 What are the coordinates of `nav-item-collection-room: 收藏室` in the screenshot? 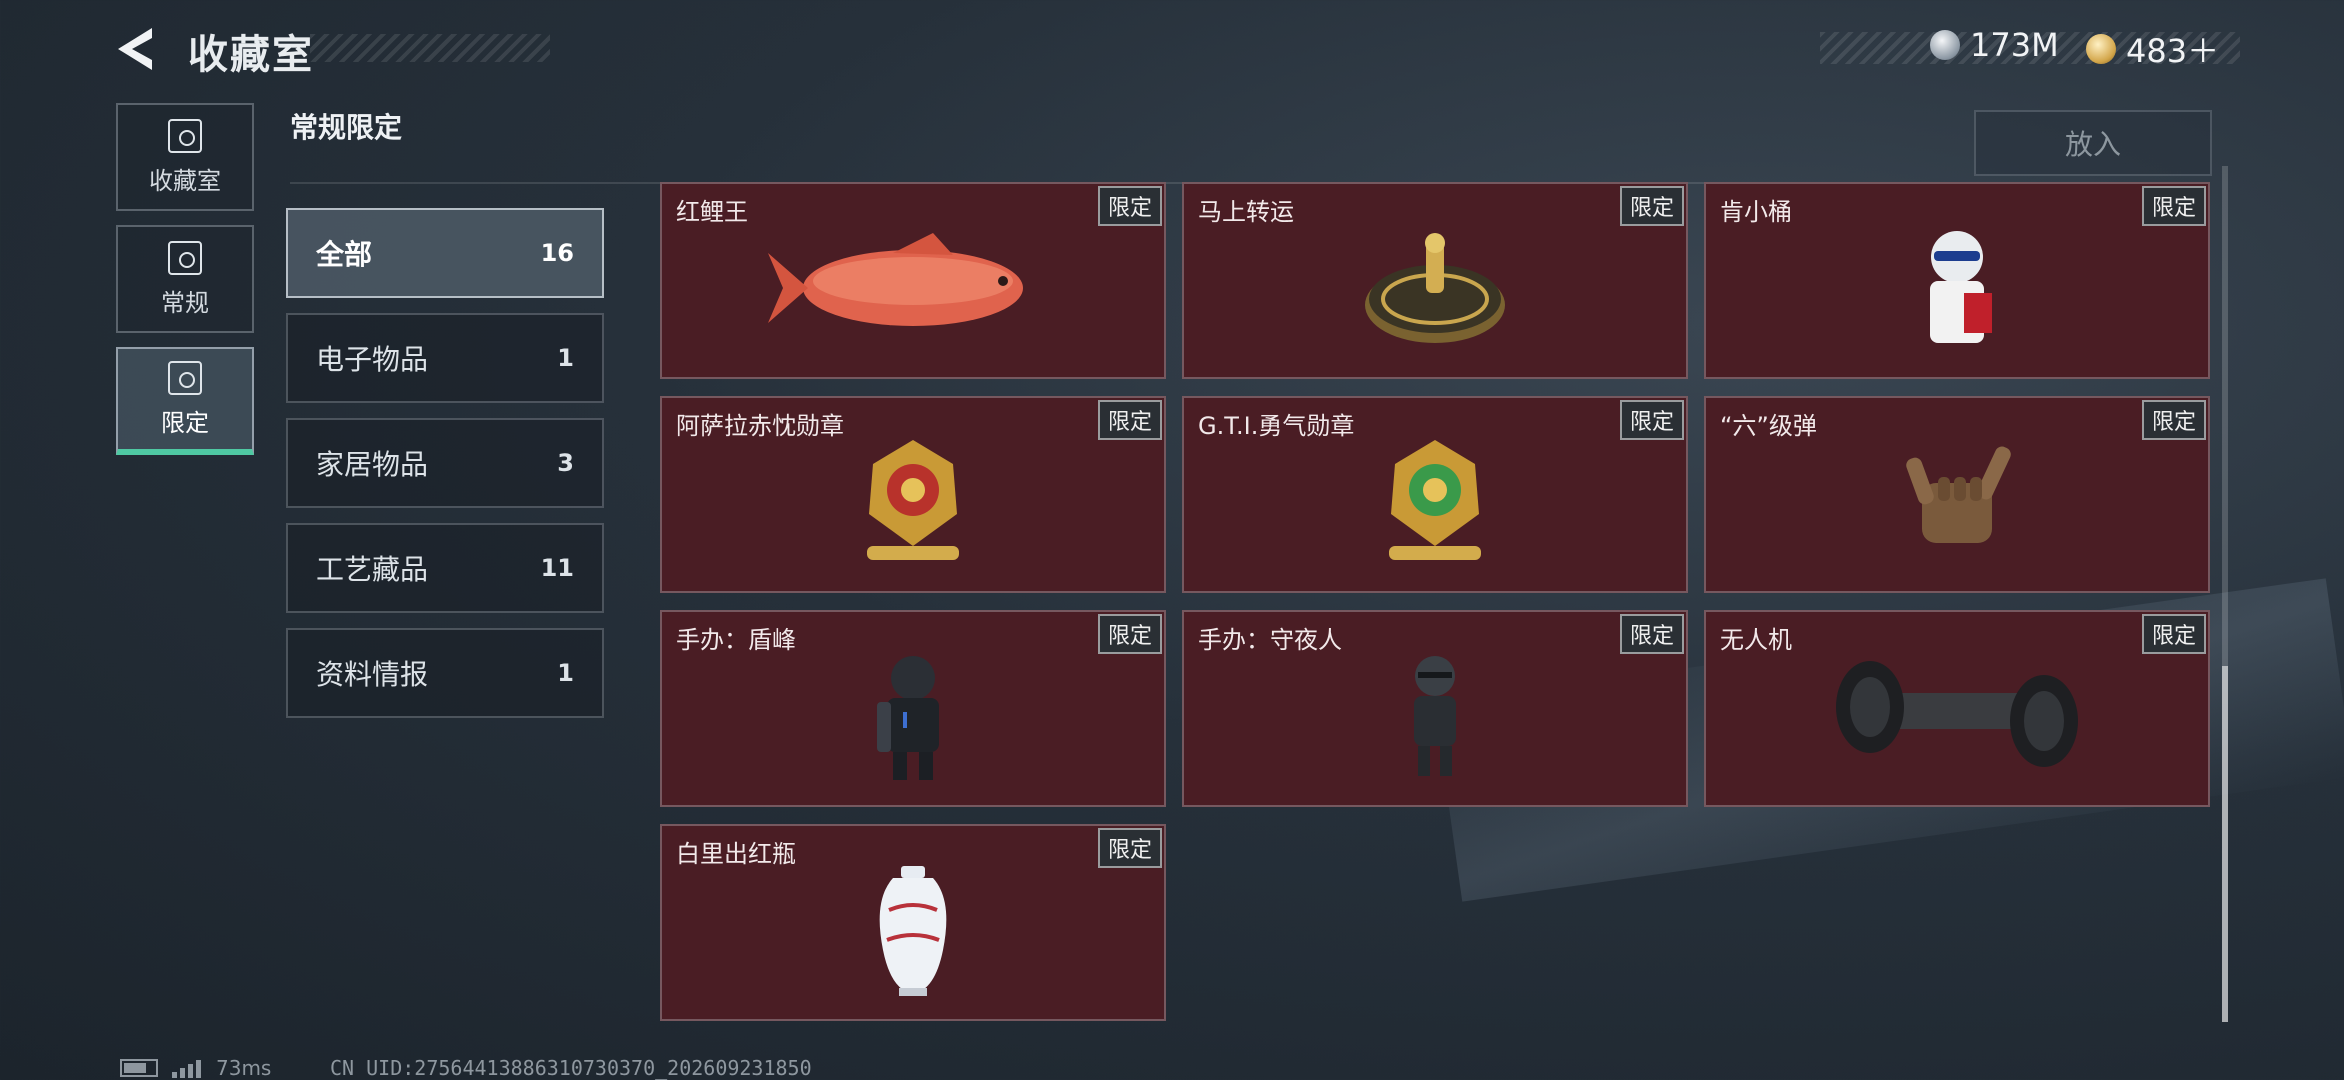 It's located at (185, 157).